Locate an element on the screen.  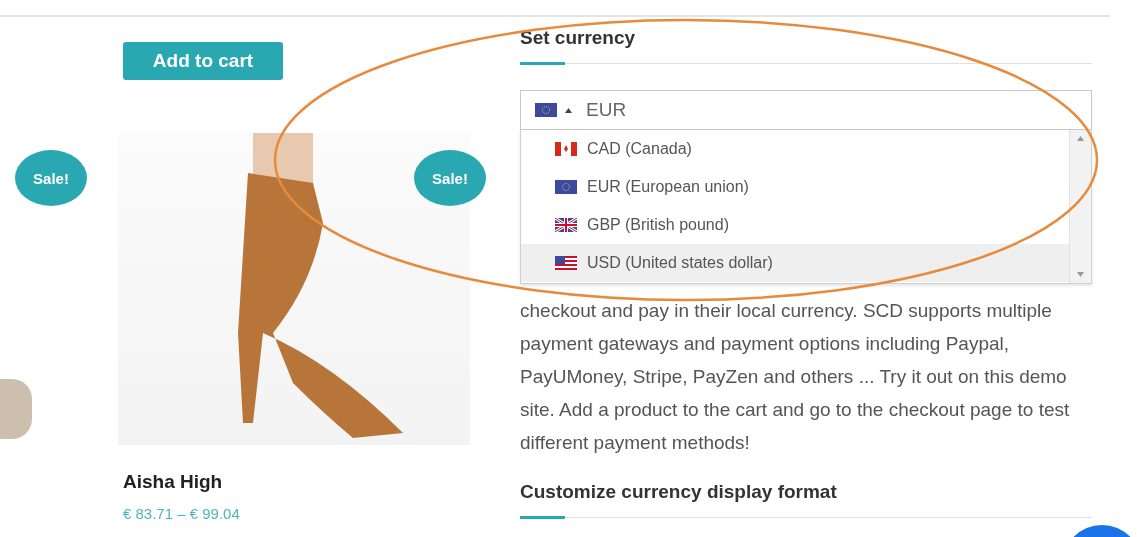
currency-option: CAD (Canada) is located at coordinates (795, 149).